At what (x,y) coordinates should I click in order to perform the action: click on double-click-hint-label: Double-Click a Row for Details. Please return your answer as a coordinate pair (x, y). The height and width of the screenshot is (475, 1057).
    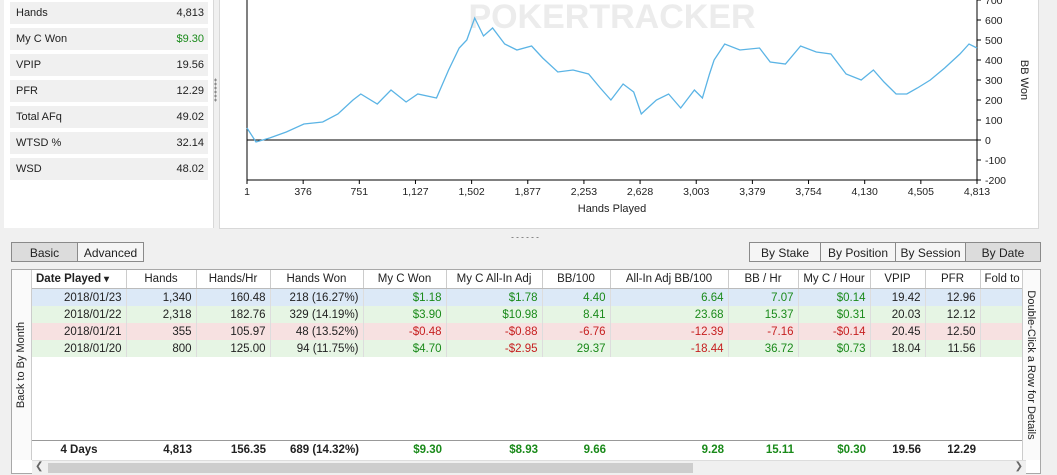
    Looking at the image, I should click on (1031, 365).